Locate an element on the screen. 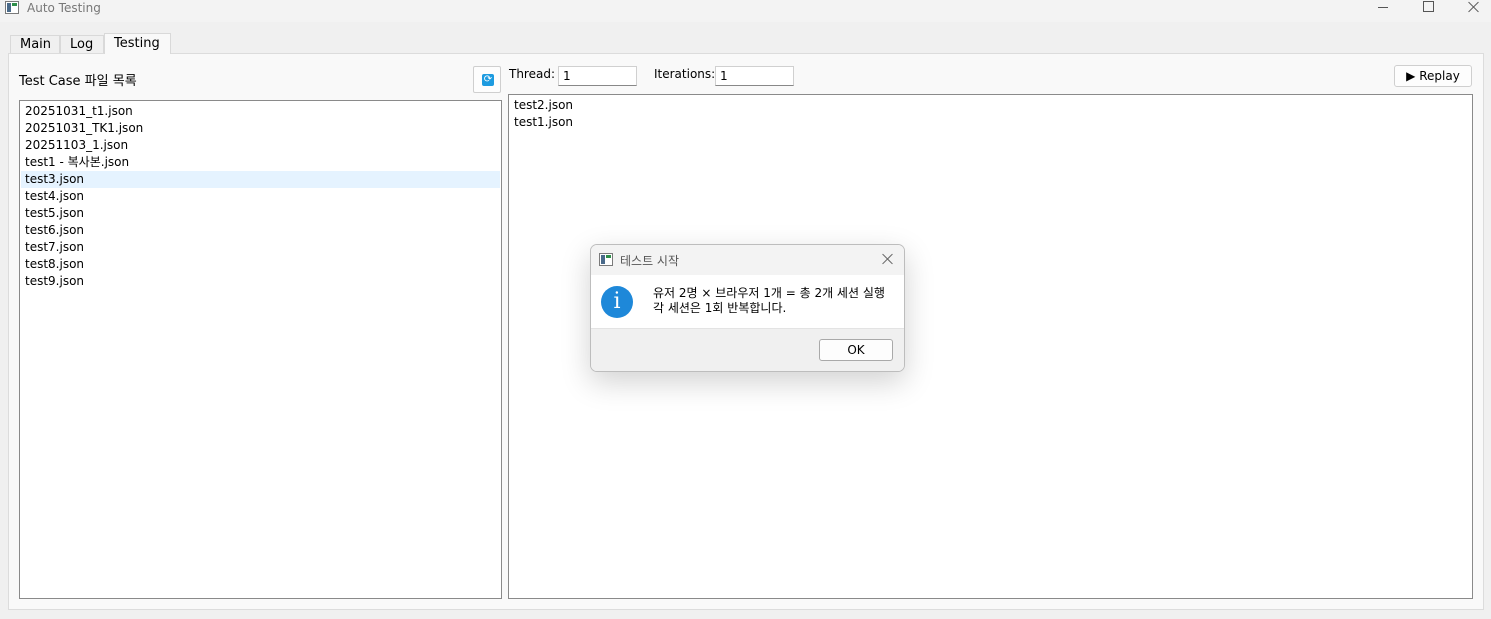 Image resolution: width=1491 pixels, height=619 pixels. list-item: test9.json is located at coordinates (260, 281).